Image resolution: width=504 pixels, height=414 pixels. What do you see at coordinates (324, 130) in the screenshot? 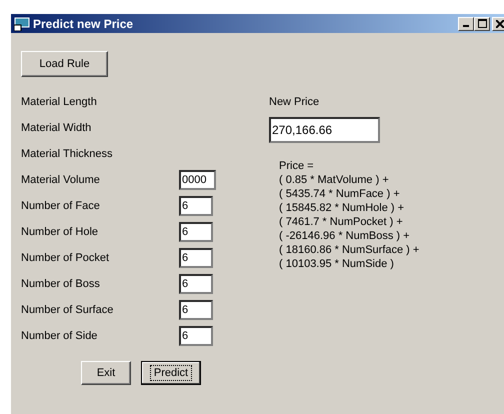
I see `price-field: 270,166.66` at bounding box center [324, 130].